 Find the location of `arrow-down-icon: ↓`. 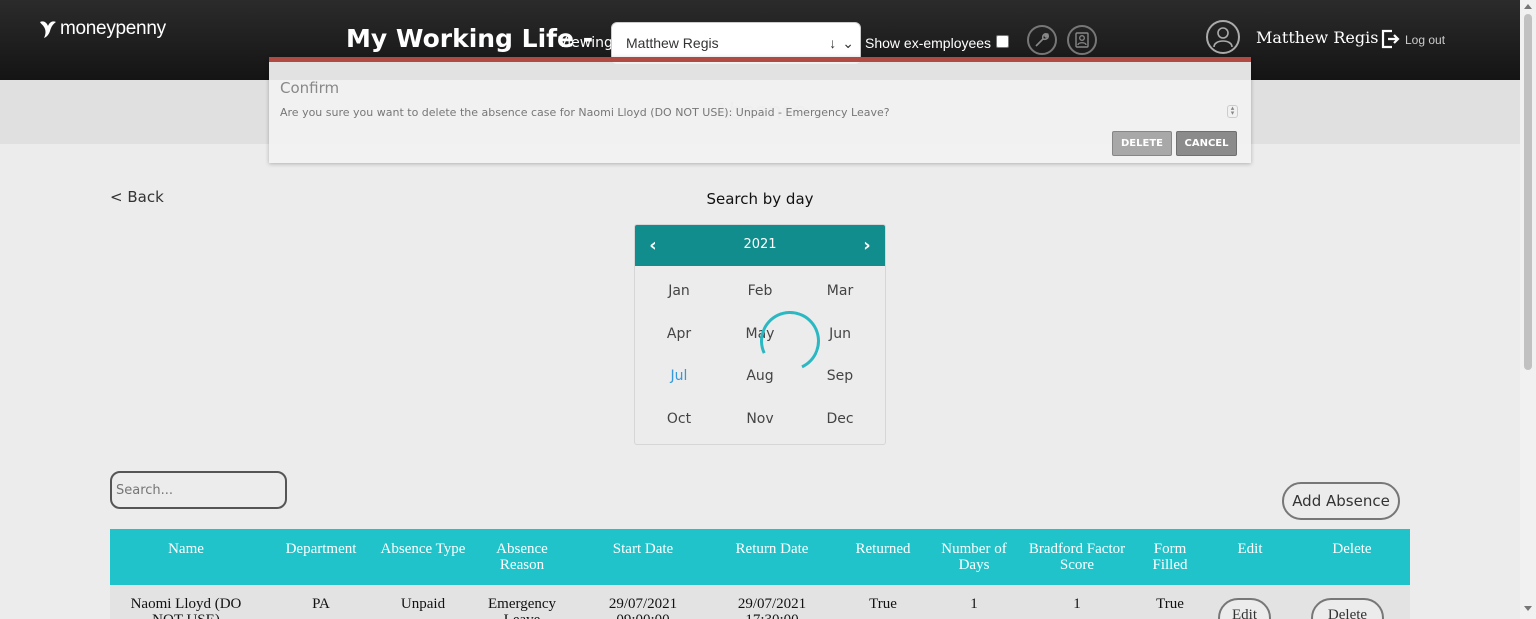

arrow-down-icon: ↓ is located at coordinates (833, 43).